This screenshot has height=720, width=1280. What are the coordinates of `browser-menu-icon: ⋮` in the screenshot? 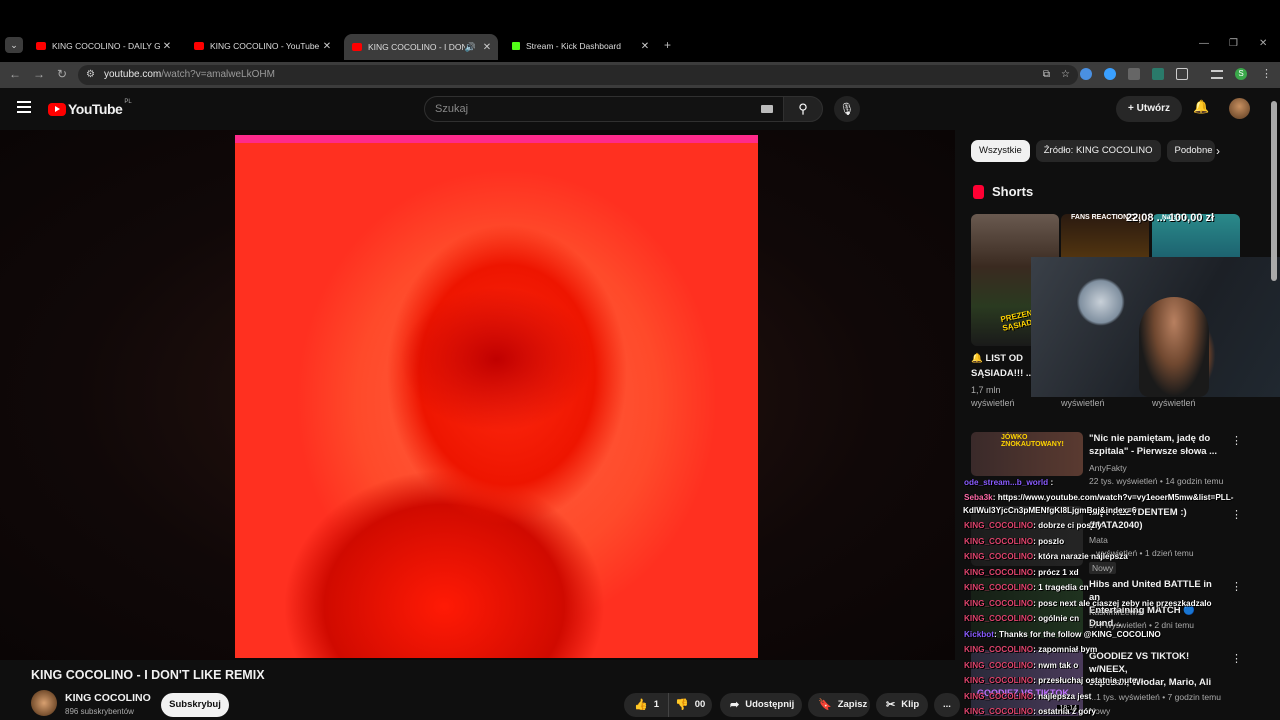 It's located at (1266, 73).